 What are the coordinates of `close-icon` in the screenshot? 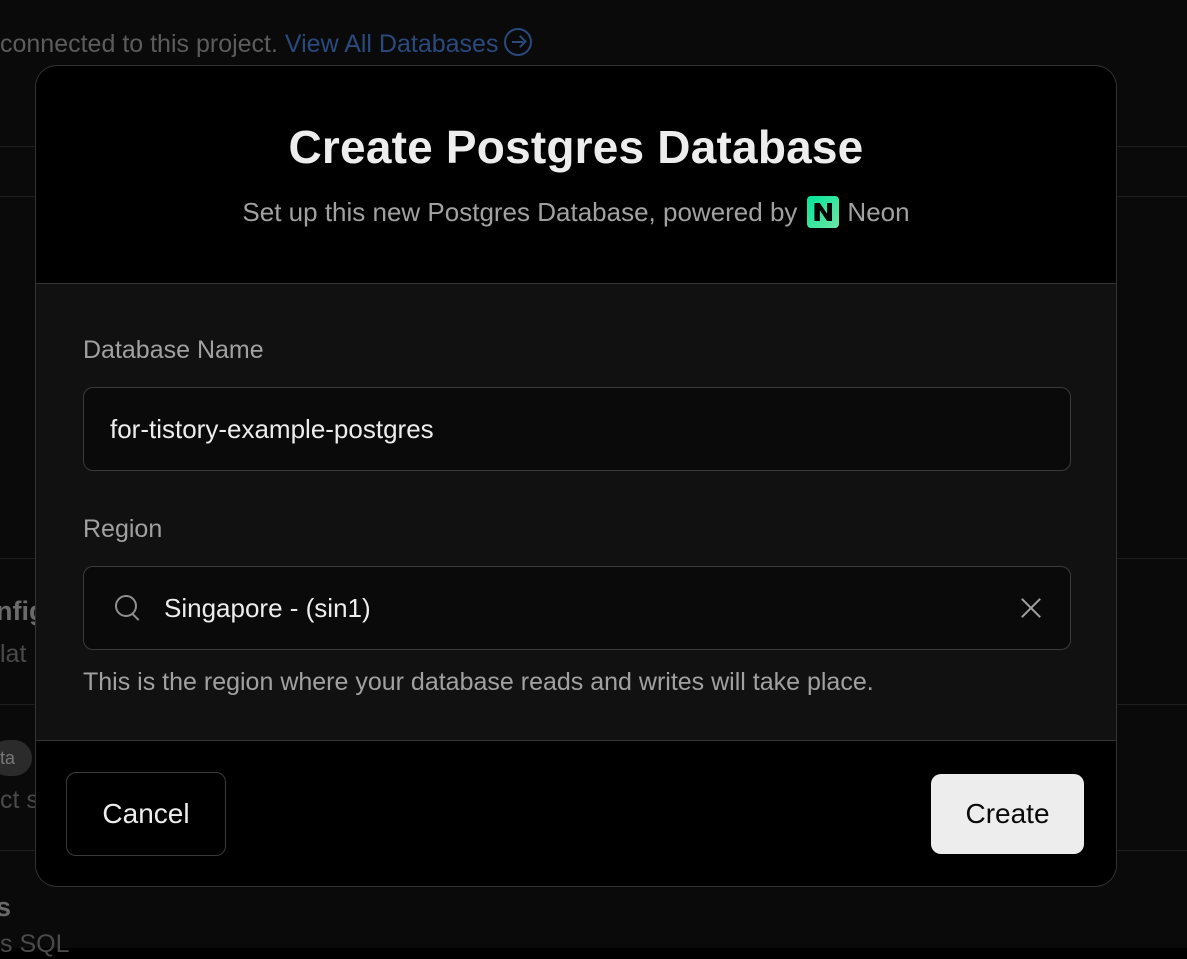 It's located at (1031, 608).